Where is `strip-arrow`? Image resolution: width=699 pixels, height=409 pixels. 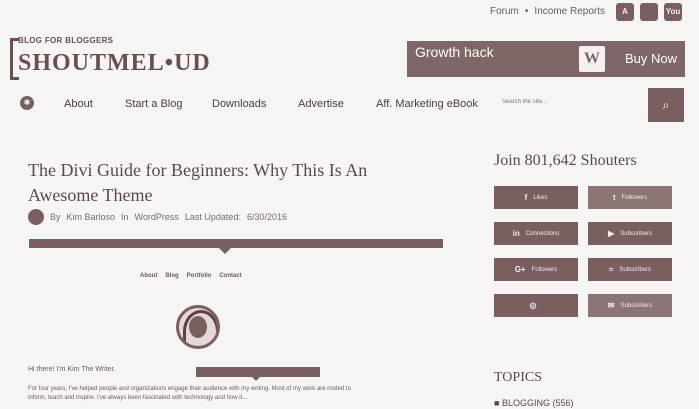
strip-arrow is located at coordinates (256, 379).